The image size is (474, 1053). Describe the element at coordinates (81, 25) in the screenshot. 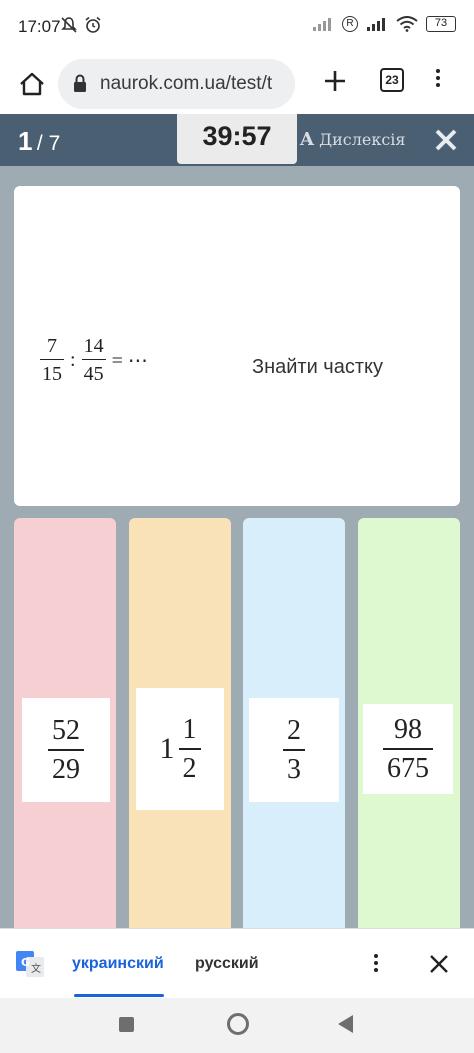

I see `status-left-icons` at that location.